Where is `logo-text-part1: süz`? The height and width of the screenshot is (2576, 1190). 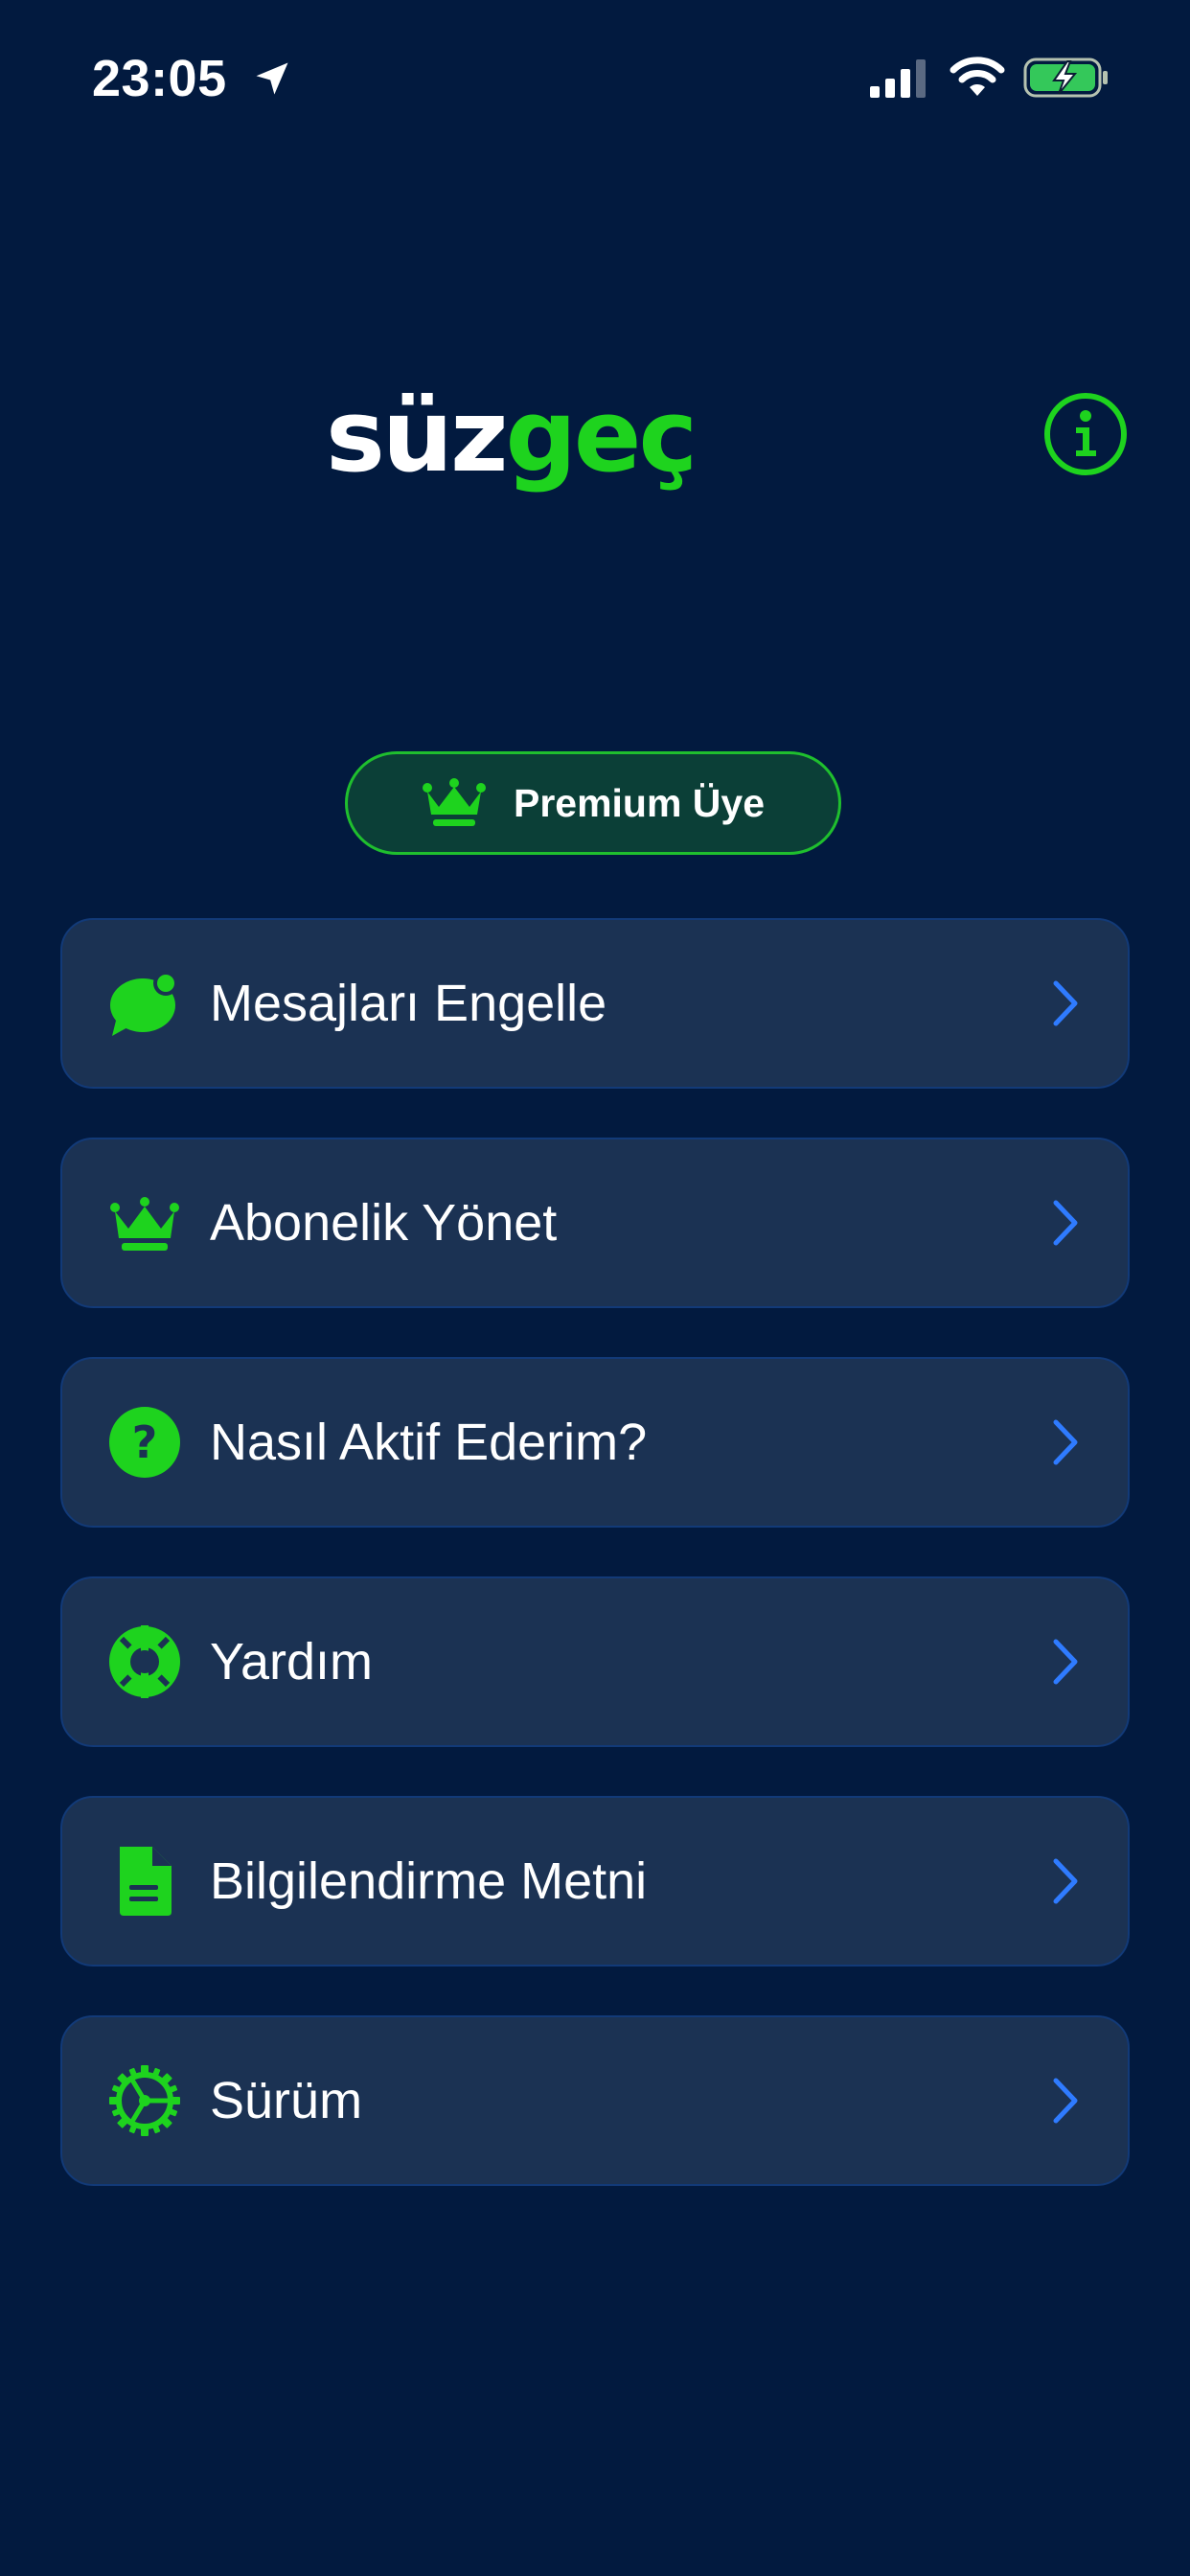 logo-text-part1: süz is located at coordinates (417, 436).